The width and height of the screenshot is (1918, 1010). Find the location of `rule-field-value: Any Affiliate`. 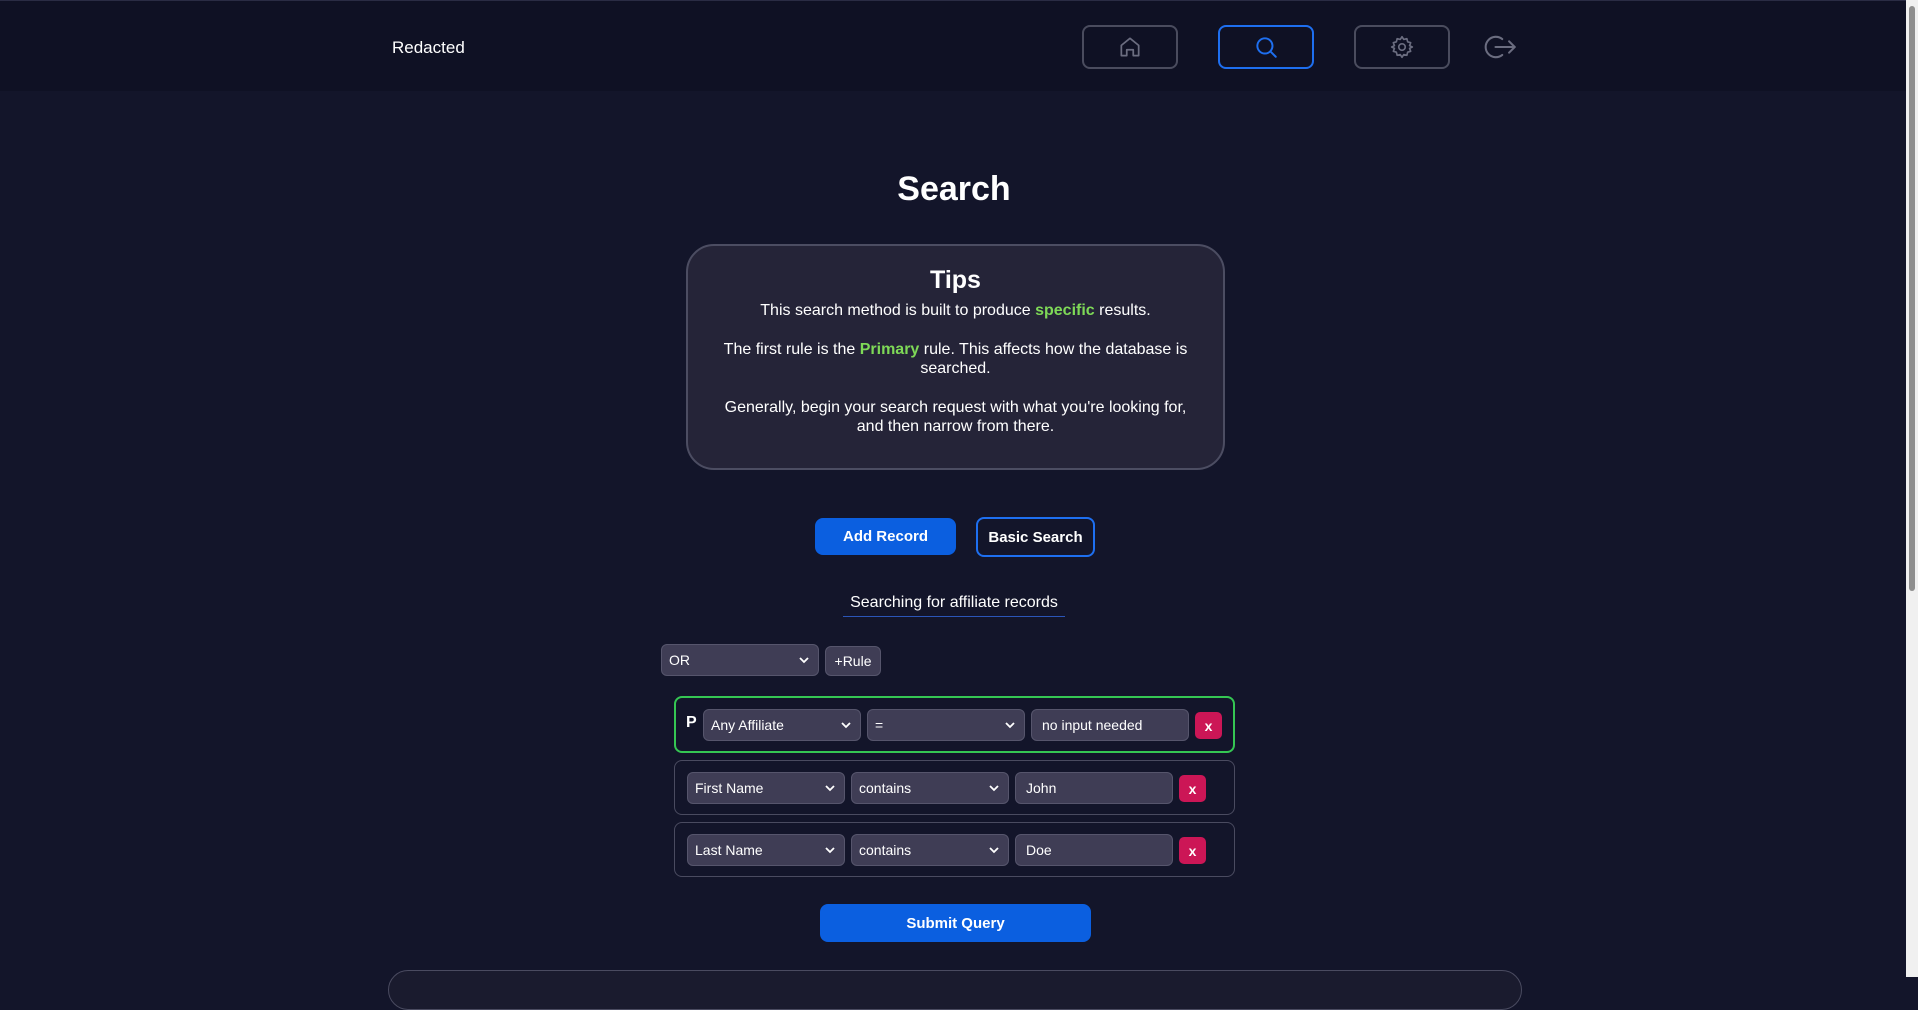

rule-field-value: Any Affiliate is located at coordinates (747, 725).